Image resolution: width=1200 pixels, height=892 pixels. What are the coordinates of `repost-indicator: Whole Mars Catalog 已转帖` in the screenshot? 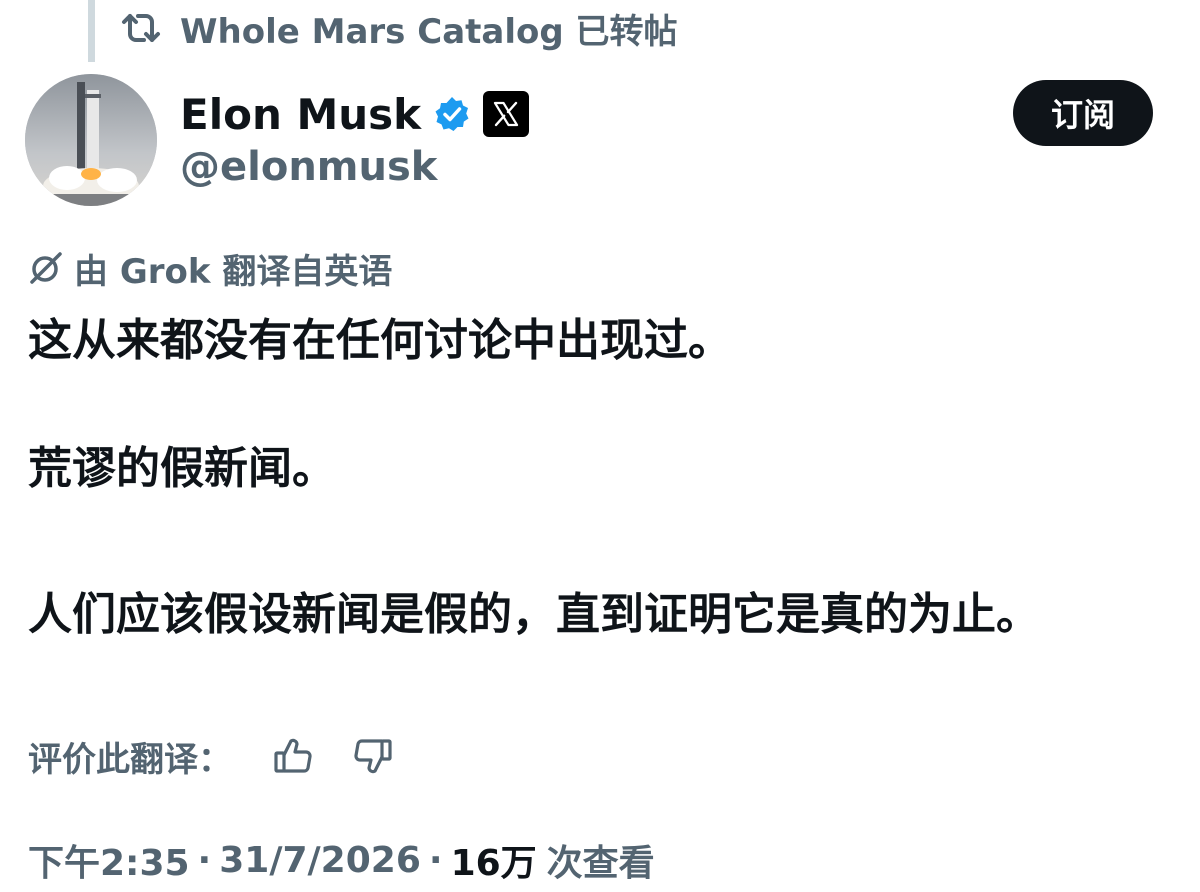 It's located at (398, 28).